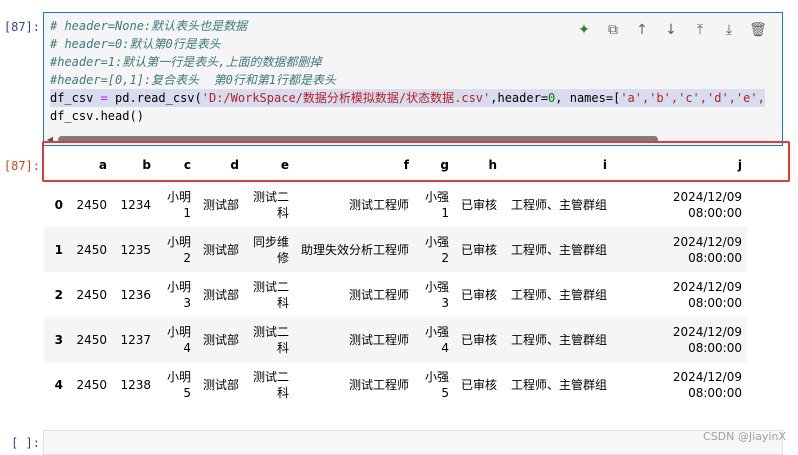 This screenshot has height=455, width=798. What do you see at coordinates (416, 161) in the screenshot?
I see `header-highlight-box` at bounding box center [416, 161].